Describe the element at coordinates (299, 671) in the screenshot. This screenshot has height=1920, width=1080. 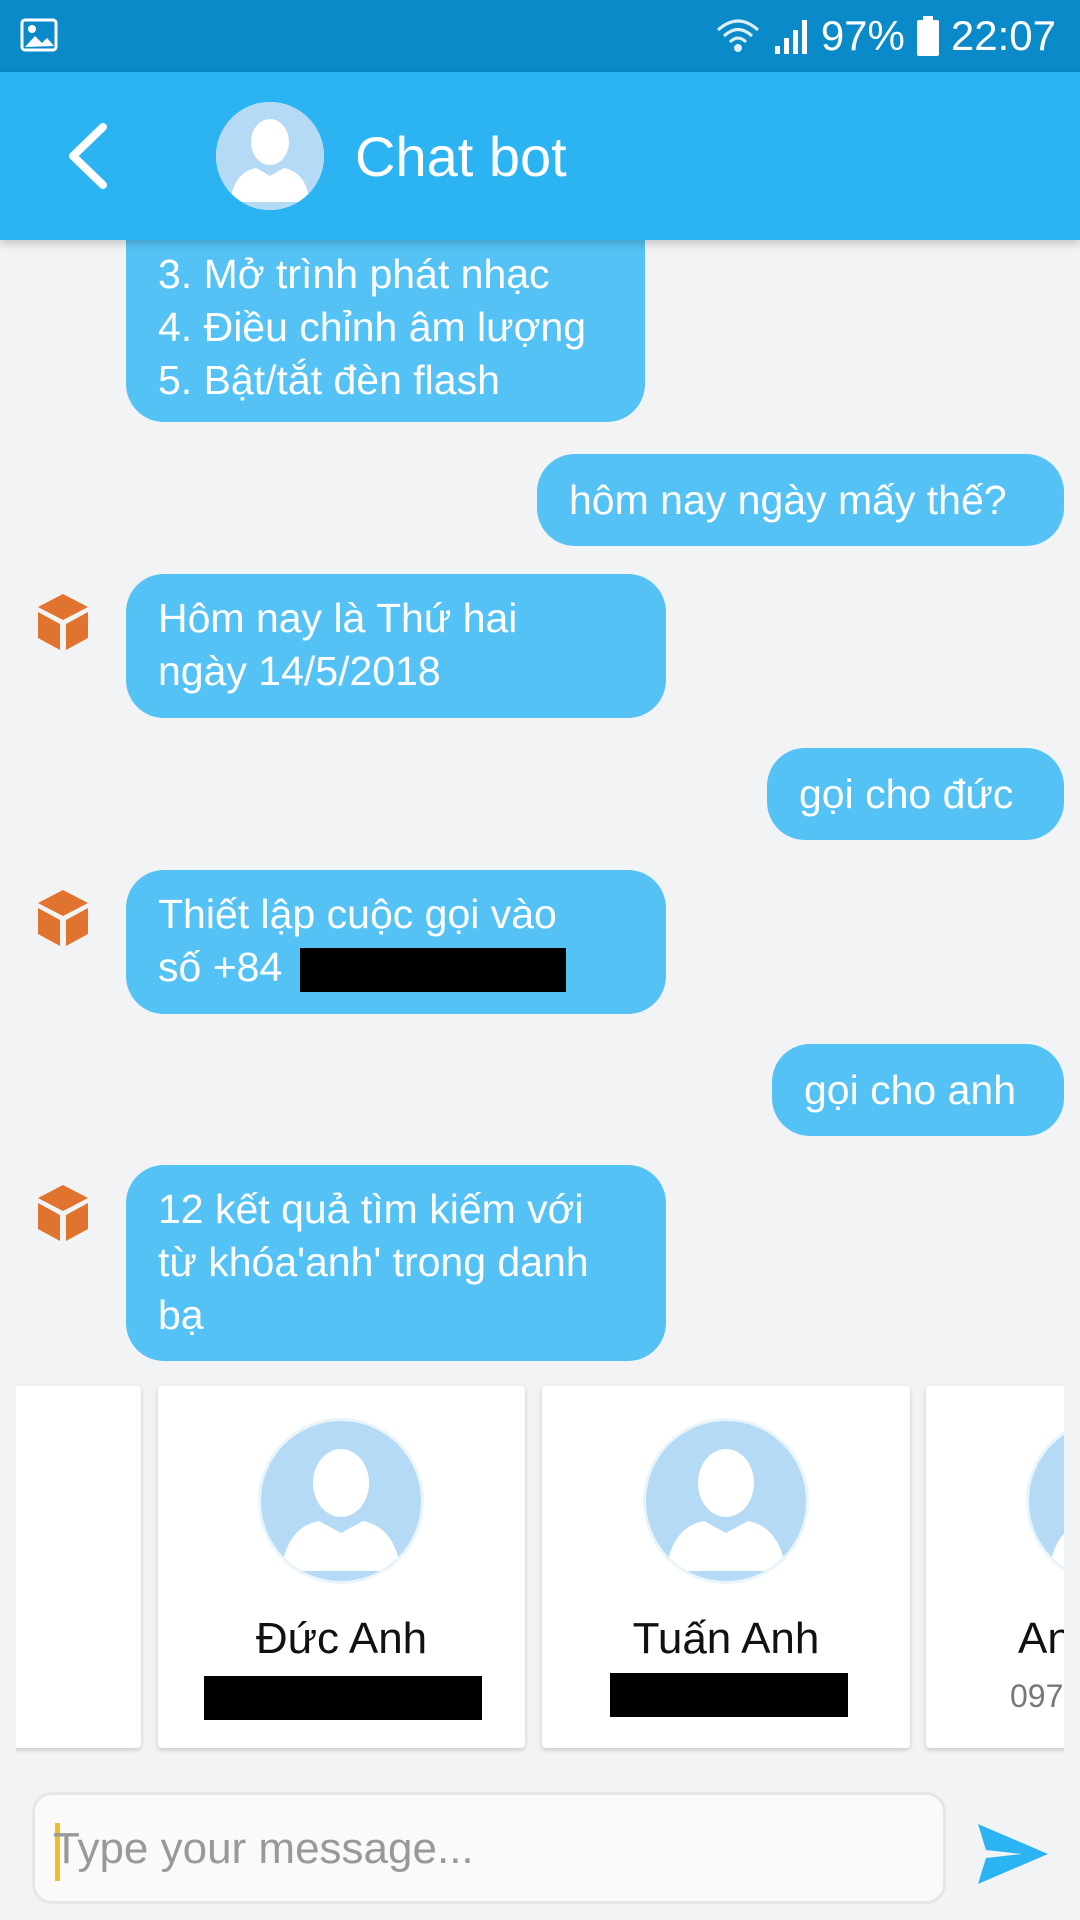
I see `message-line: ngày 14/5/2018` at that location.